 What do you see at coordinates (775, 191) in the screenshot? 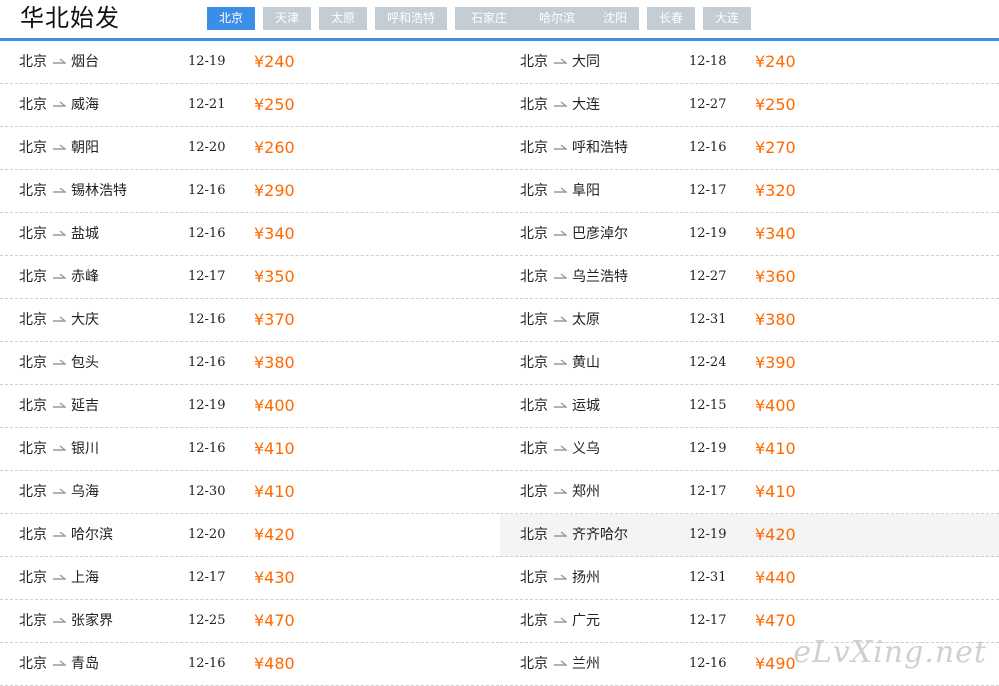
I see `fare-price: ¥320` at bounding box center [775, 191].